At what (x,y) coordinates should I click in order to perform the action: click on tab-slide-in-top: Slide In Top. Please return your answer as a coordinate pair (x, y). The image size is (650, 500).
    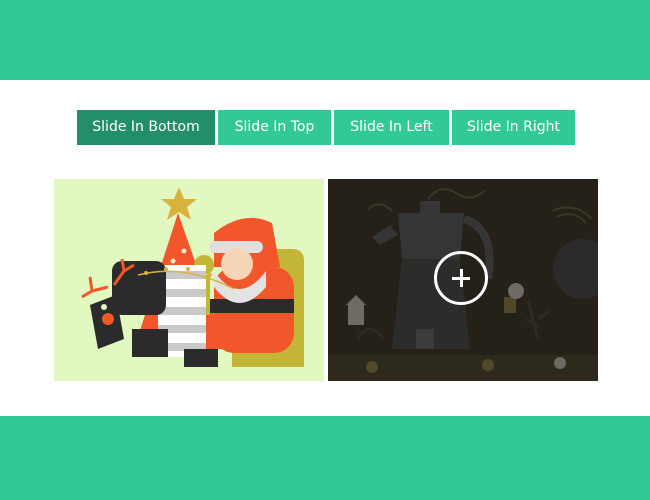
    Looking at the image, I should click on (274, 127).